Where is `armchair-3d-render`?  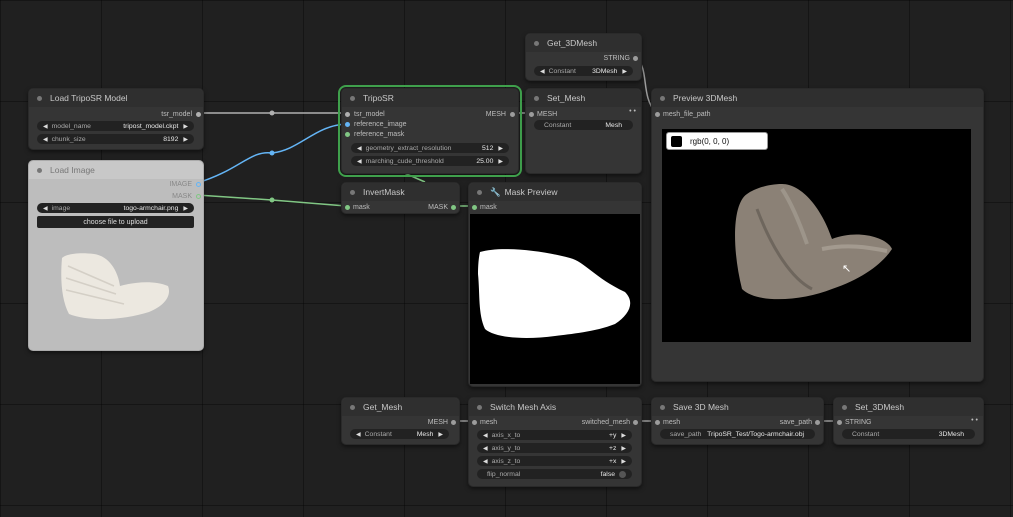 armchair-3d-render is located at coordinates (813, 242).